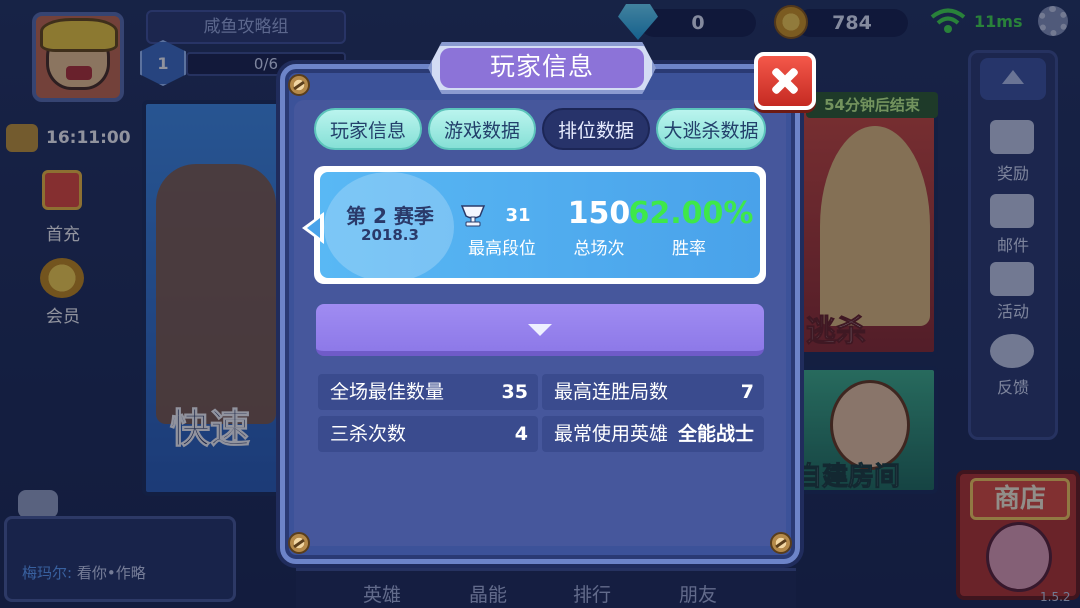 This screenshot has width=1080, height=608. What do you see at coordinates (473, 216) in the screenshot?
I see `trophy-icon` at bounding box center [473, 216].